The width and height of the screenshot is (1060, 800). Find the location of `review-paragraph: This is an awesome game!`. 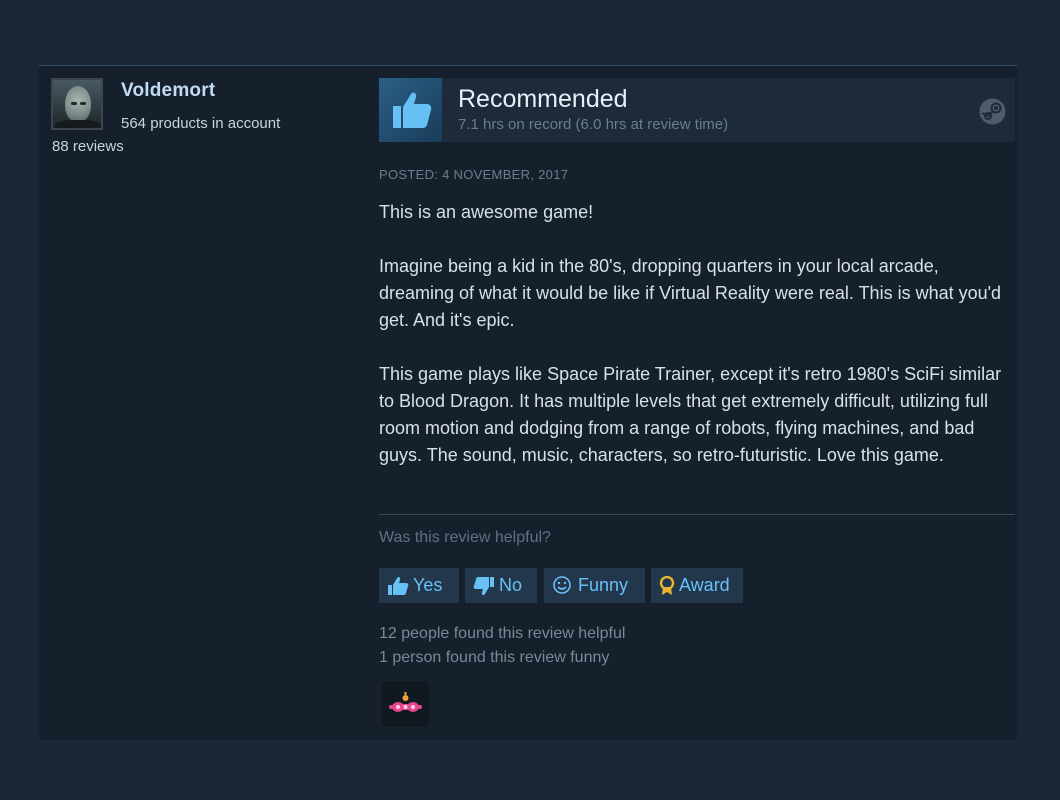

review-paragraph: This is an awesome game! is located at coordinates (486, 212).